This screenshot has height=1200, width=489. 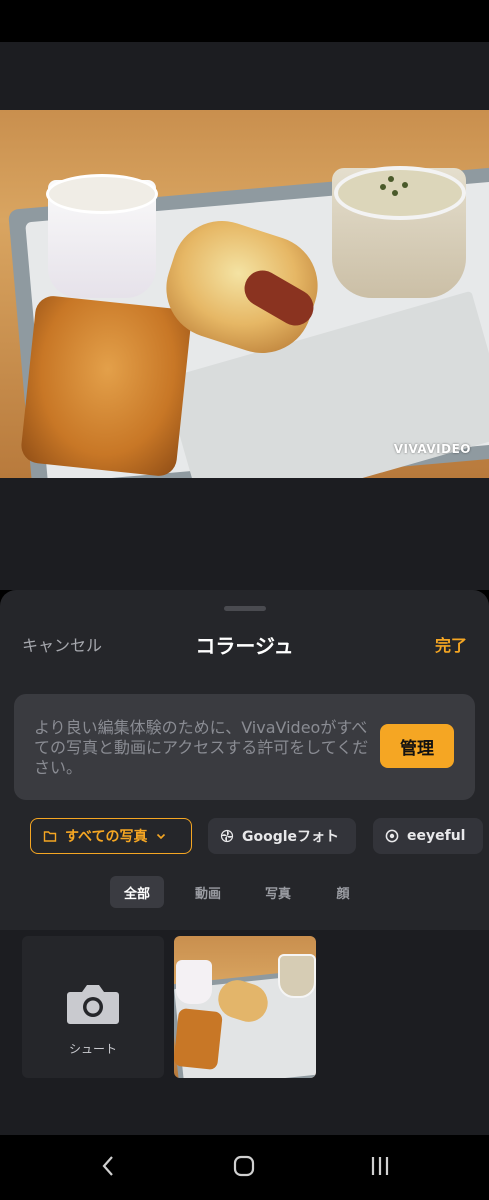 What do you see at coordinates (282, 836) in the screenshot?
I see `source-chip-google-photos: Googleフォト` at bounding box center [282, 836].